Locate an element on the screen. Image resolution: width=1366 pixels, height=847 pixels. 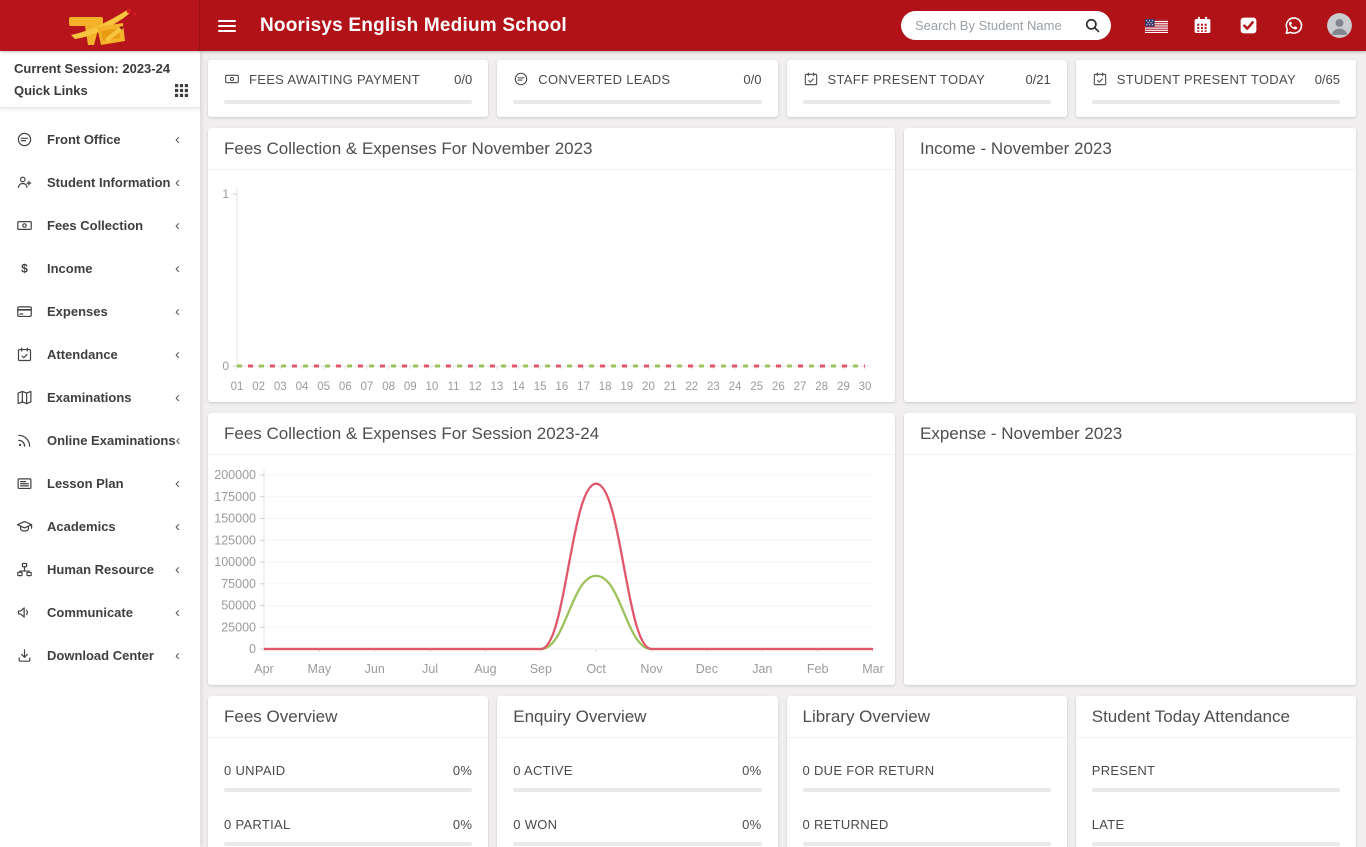
top-navbar: Noorisys English Medium School is located at coordinates (683, 25).